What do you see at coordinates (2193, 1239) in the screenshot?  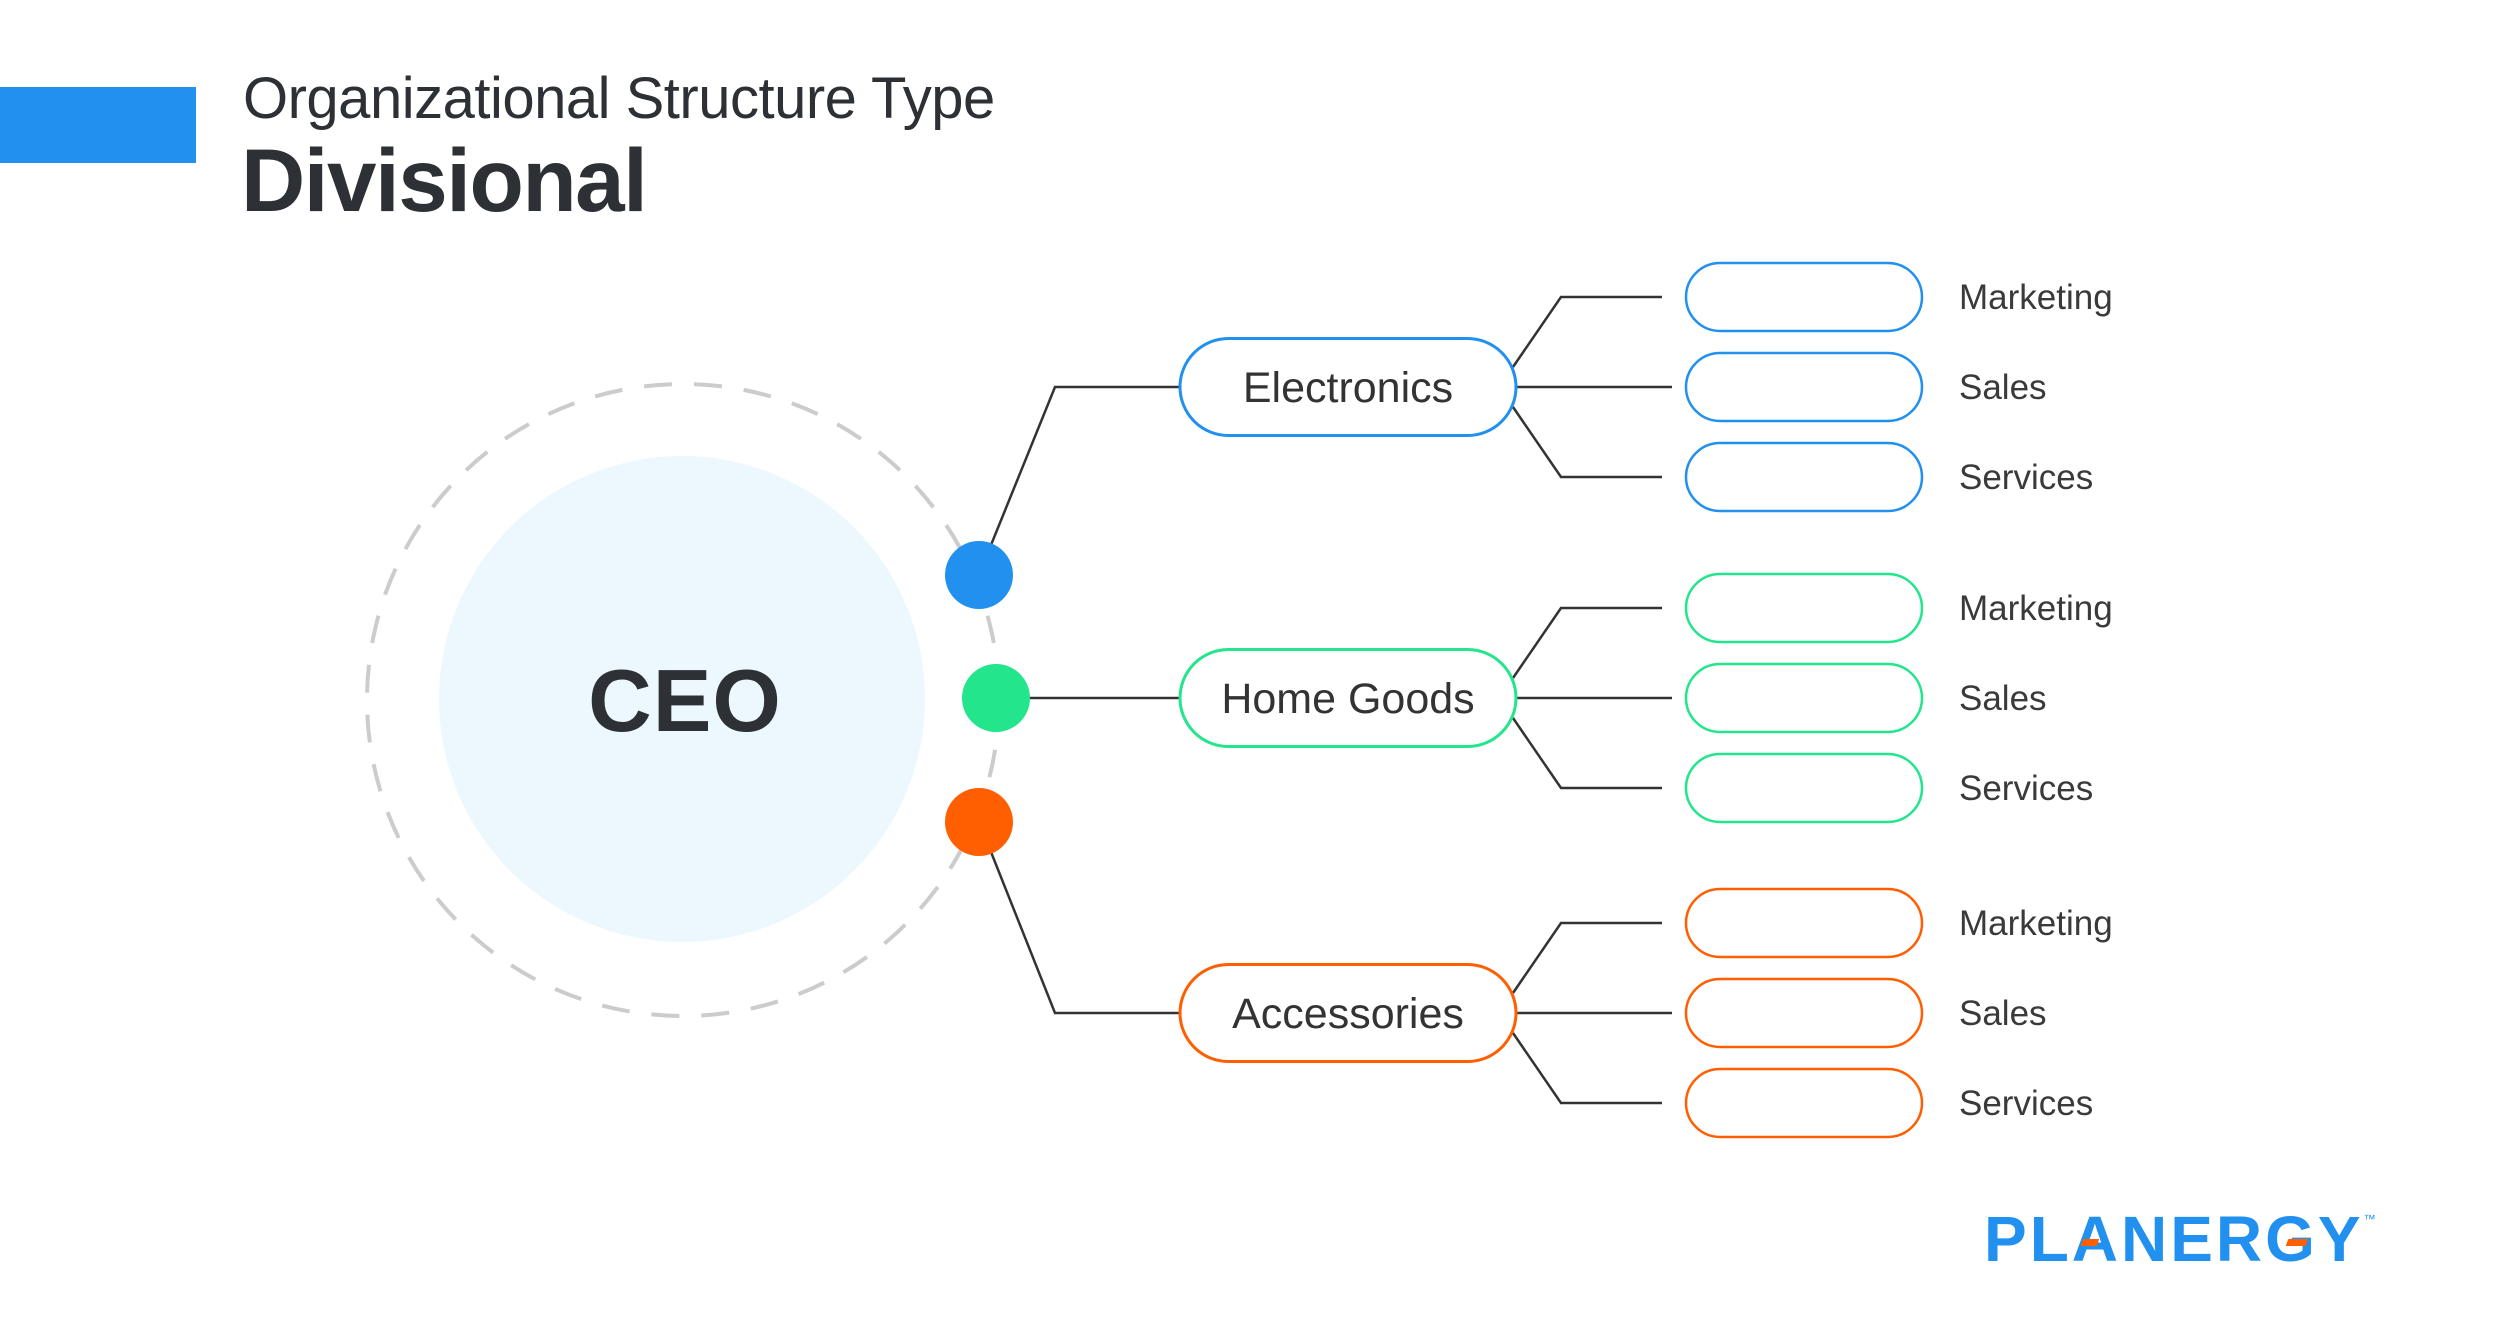 I see `logo-letter: E` at bounding box center [2193, 1239].